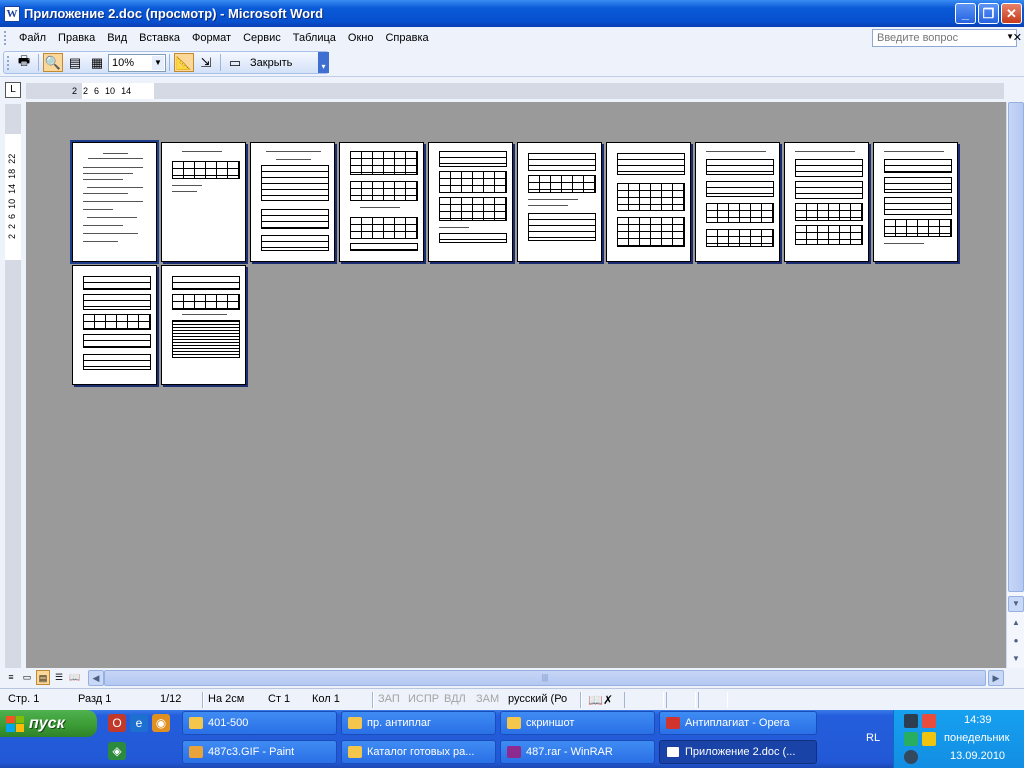 This screenshot has height=768, width=1024. I want to click on scroll-right-button: ▶, so click(996, 678).